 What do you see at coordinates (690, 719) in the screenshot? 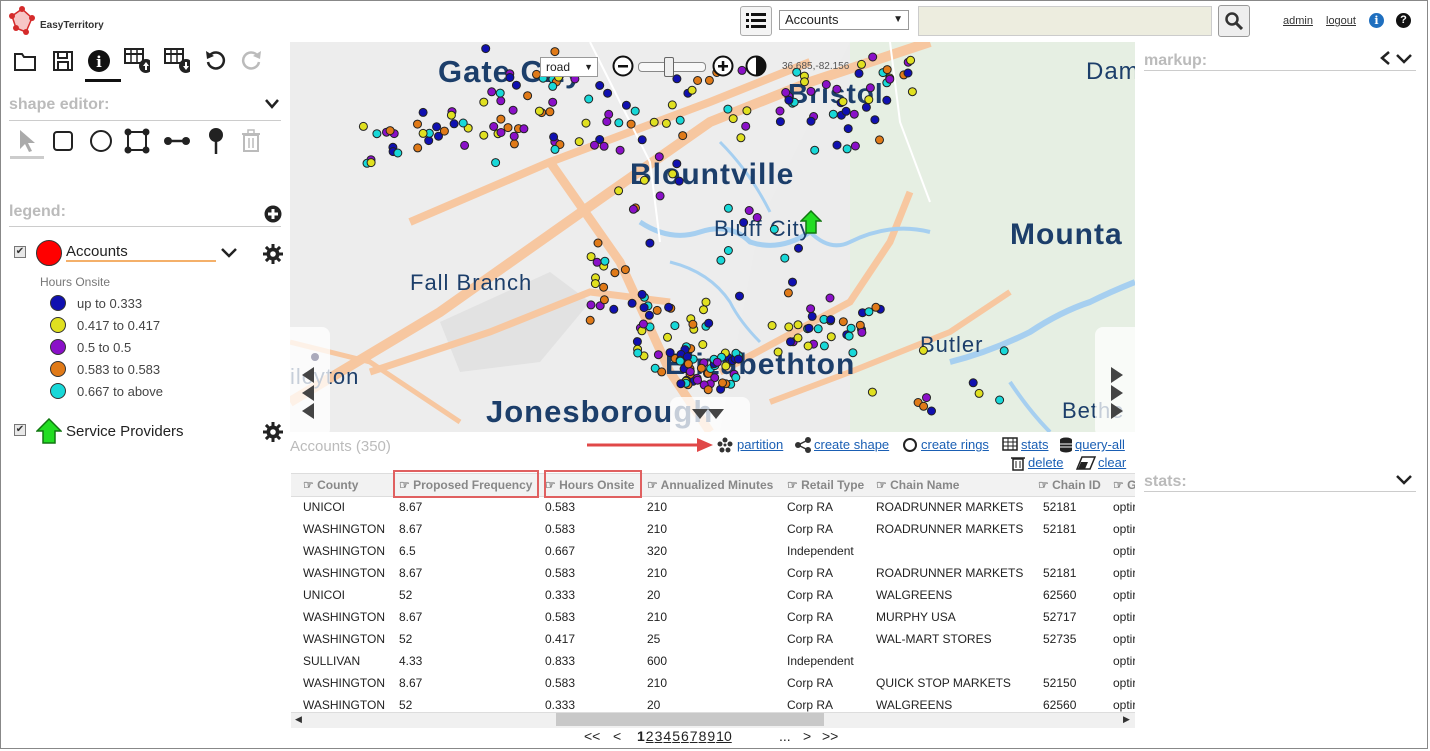
I see `scrollbar-thumb` at bounding box center [690, 719].